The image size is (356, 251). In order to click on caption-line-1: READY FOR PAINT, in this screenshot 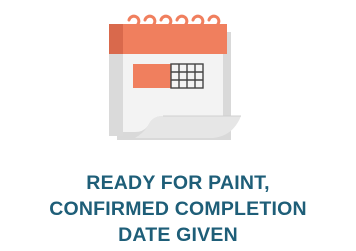, I will do `click(178, 183)`.